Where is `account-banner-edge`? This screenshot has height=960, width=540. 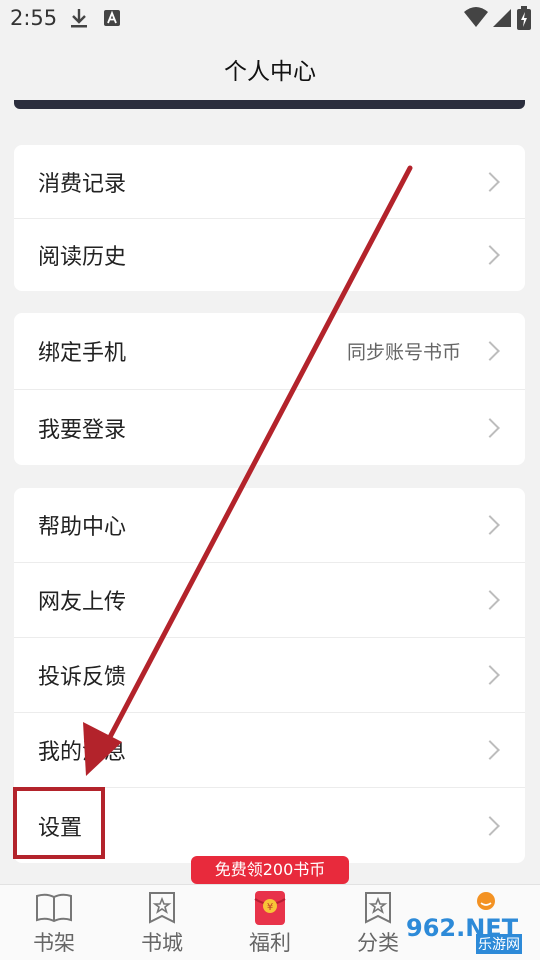
account-banner-edge is located at coordinates (269, 104).